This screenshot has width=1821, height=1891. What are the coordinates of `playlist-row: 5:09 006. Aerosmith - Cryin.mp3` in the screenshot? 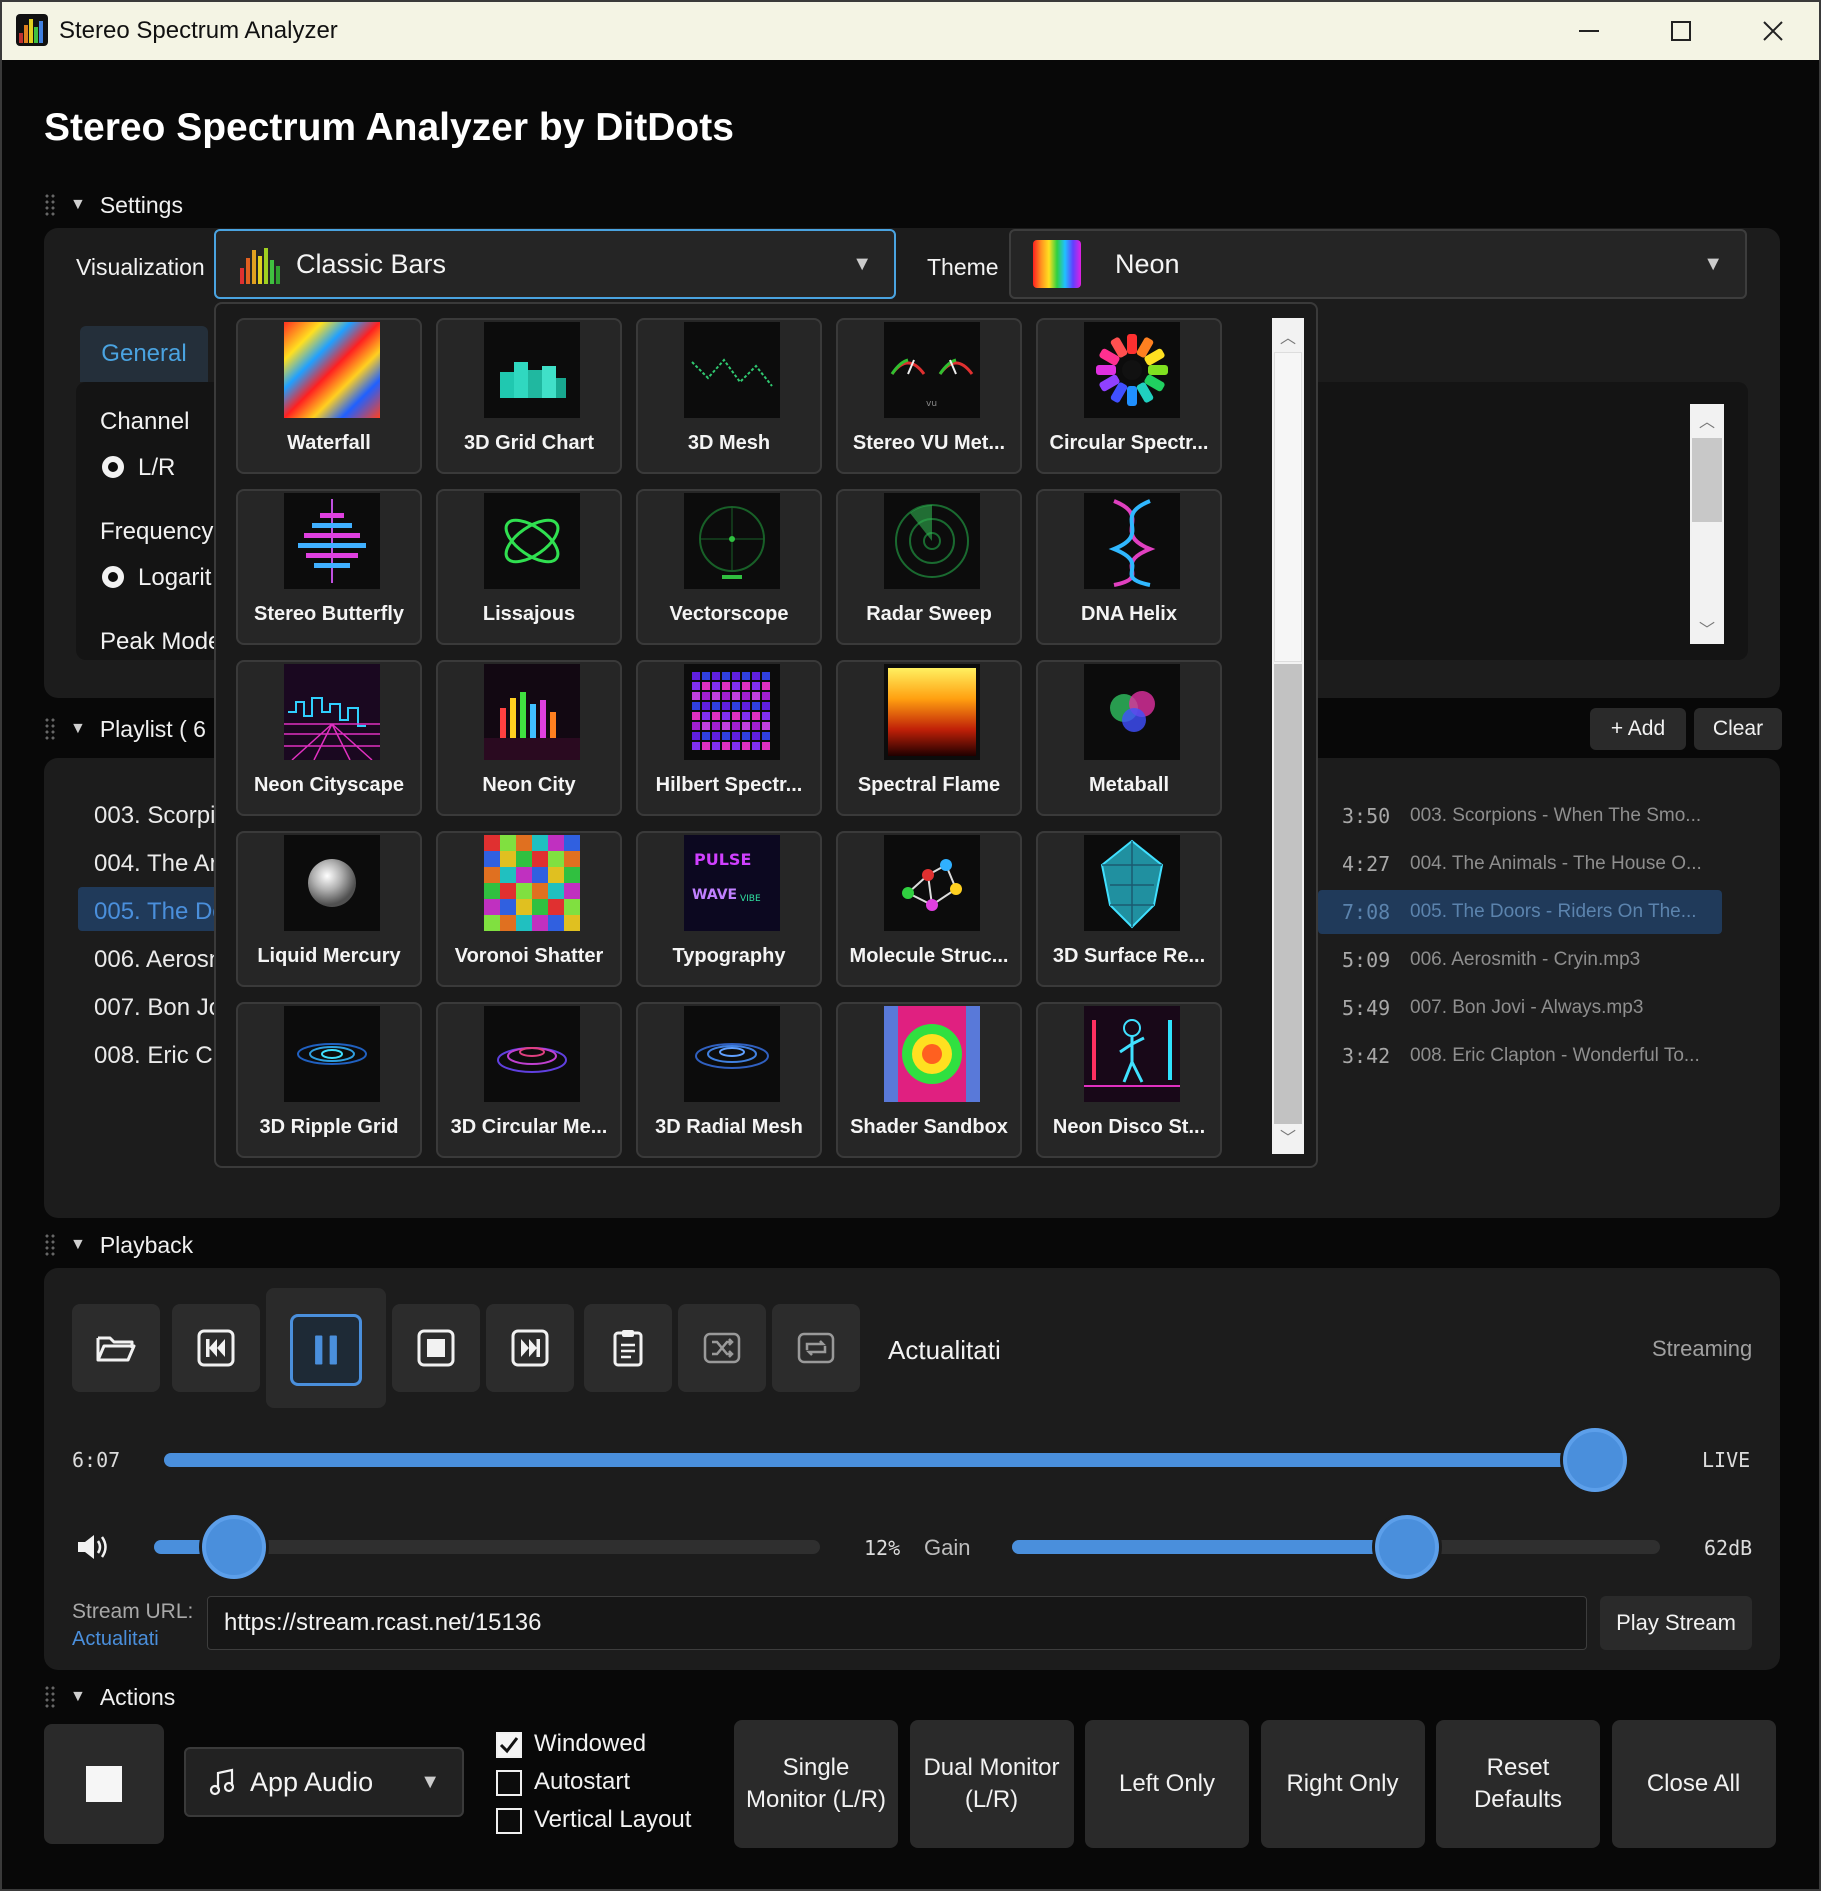 It's located at (1520, 960).